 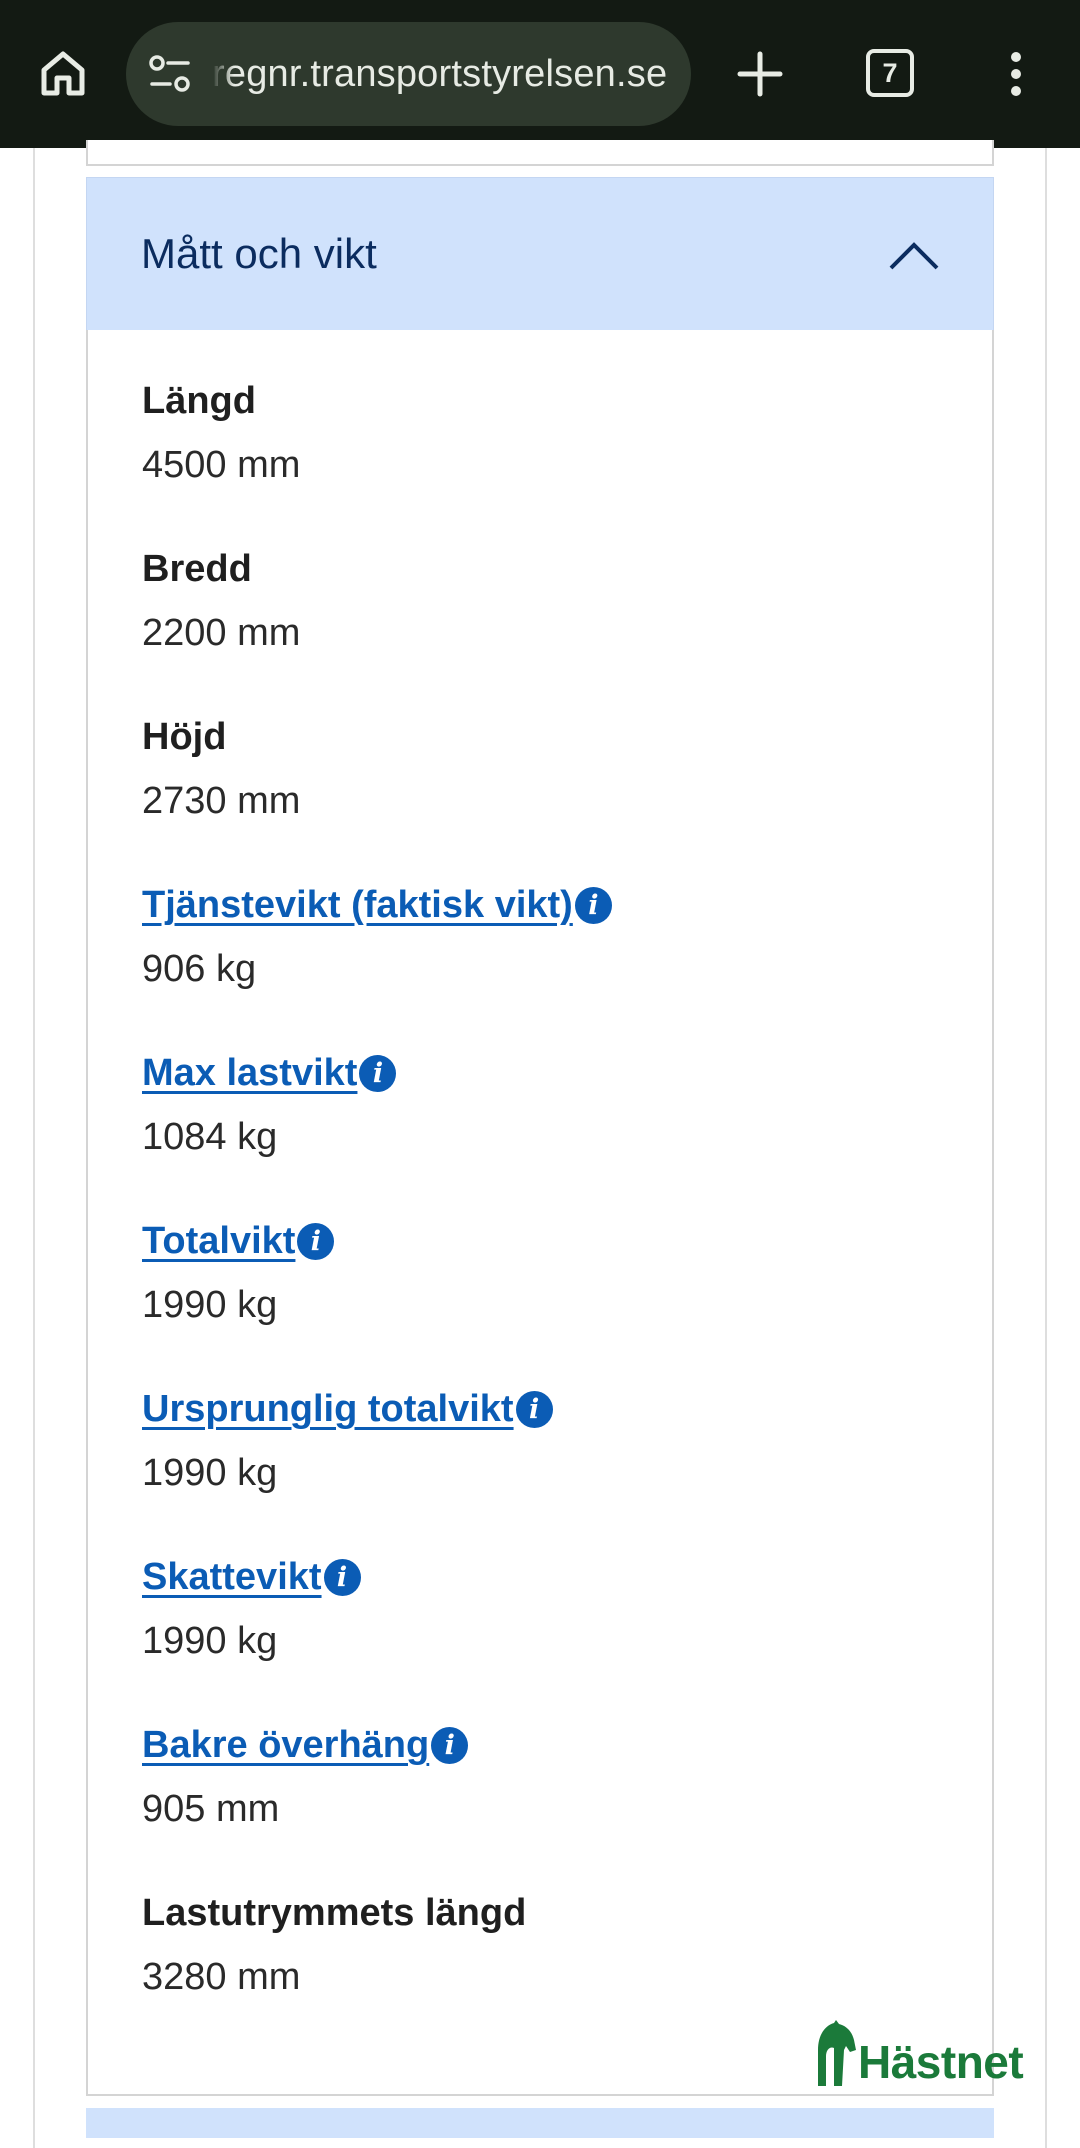 I want to click on horse-head-icon, so click(x=837, y=2053).